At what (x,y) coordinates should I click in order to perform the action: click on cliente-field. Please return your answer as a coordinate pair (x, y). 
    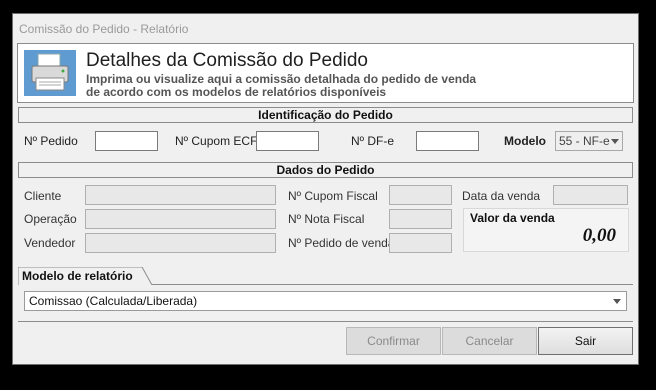
    Looking at the image, I should click on (180, 195).